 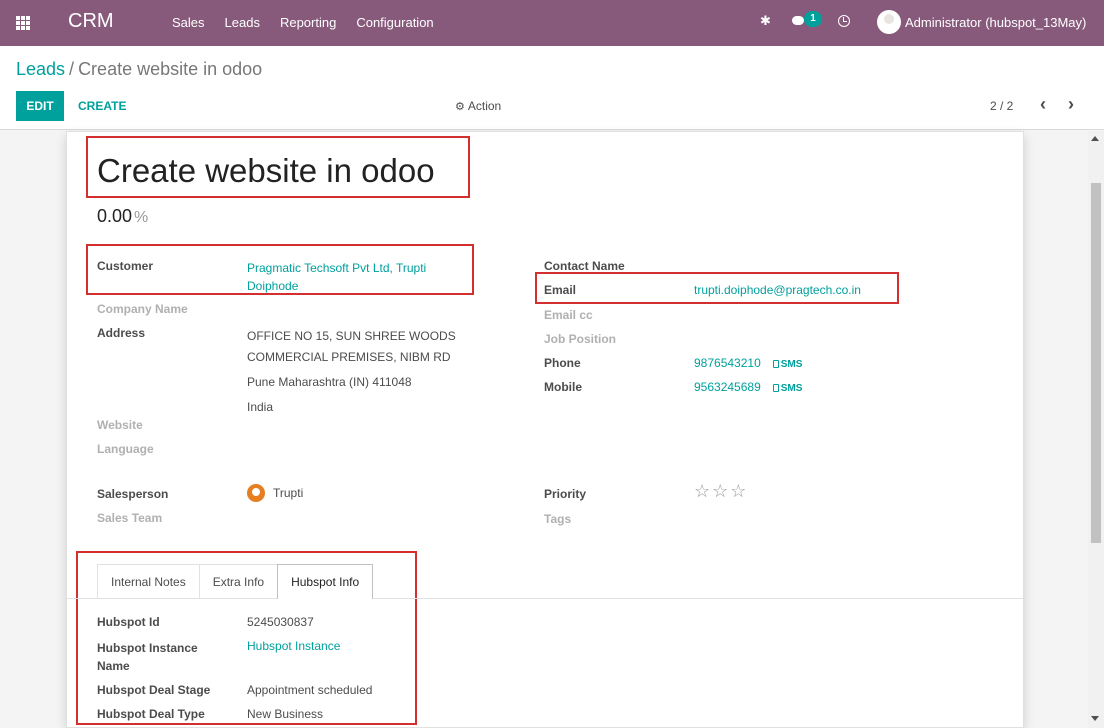 I want to click on mobile-sms-button: SMS, so click(x=787, y=388).